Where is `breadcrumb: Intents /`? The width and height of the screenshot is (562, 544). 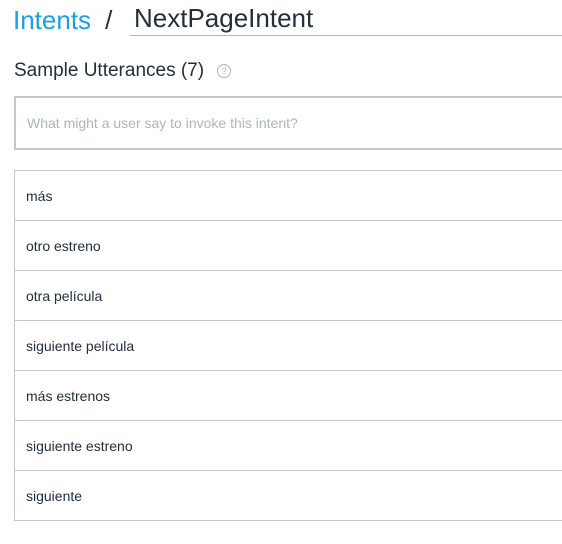
breadcrumb: Intents / is located at coordinates (66, 20).